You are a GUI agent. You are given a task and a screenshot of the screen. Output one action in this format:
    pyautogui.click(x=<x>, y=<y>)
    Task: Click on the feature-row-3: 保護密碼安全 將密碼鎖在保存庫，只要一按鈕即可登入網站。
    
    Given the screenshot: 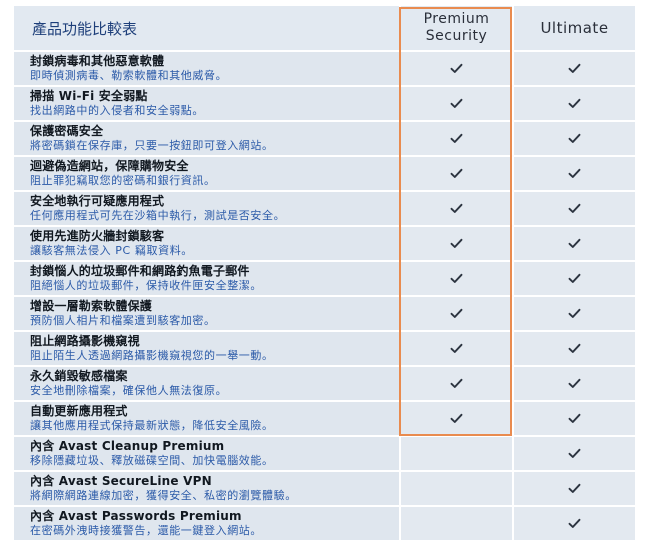 What is the action you would take?
    pyautogui.click(x=325, y=139)
    